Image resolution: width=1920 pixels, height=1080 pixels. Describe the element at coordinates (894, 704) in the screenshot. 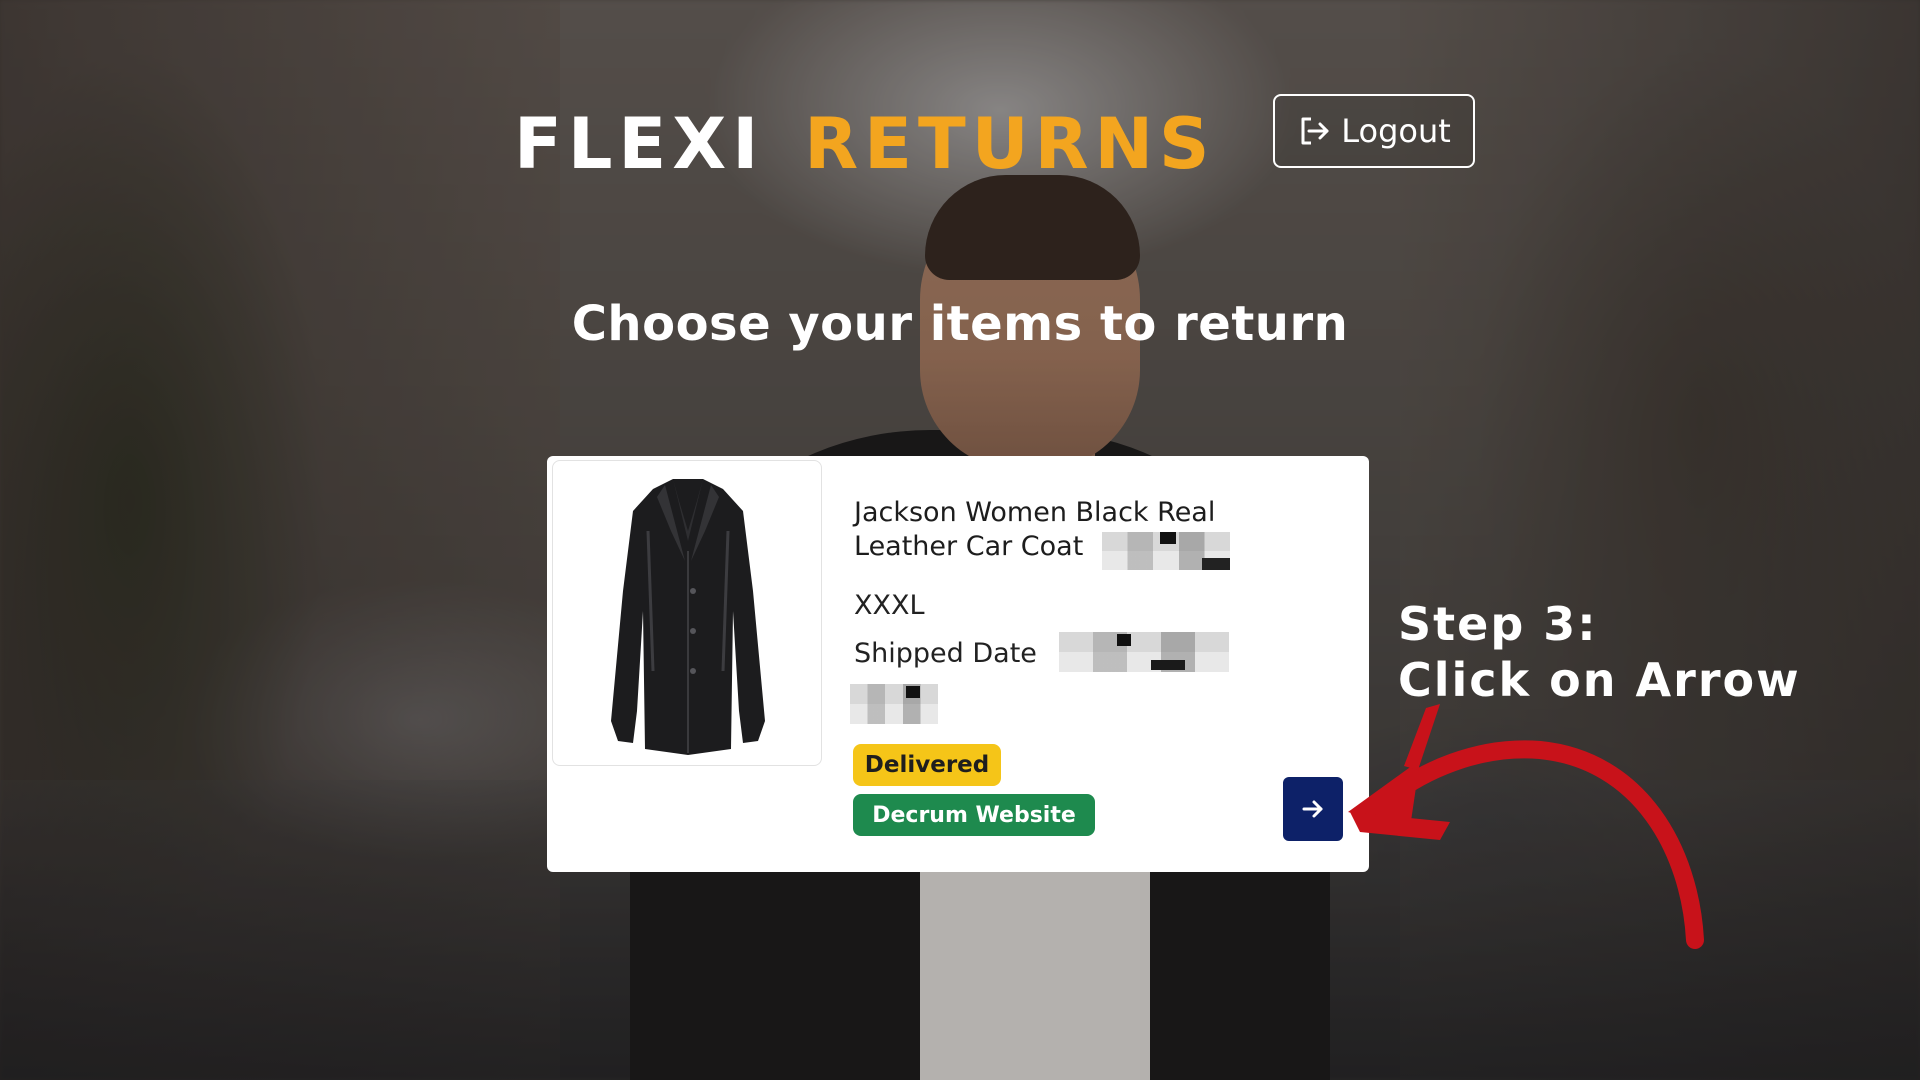

I see `redacted-shipped-date-continued` at that location.